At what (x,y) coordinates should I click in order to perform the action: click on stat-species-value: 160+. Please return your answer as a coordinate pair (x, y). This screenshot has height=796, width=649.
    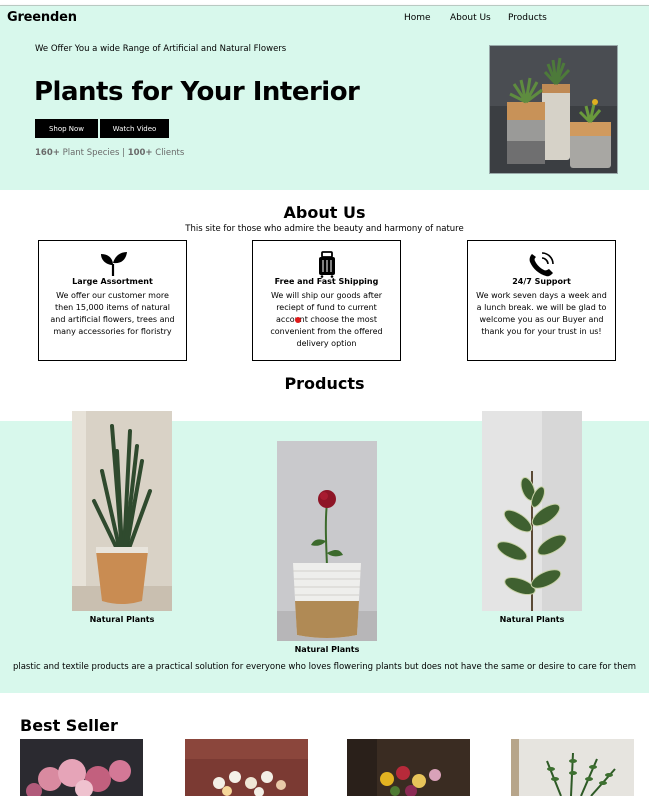
    Looking at the image, I should click on (47, 153).